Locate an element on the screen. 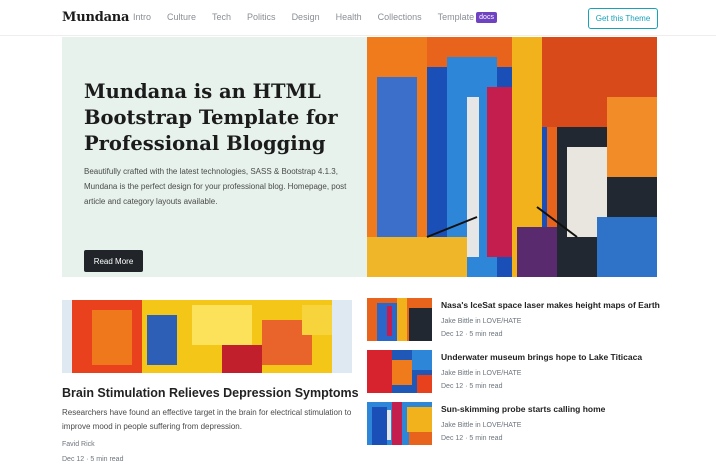  side-article-title: Sun-skimming probe starts calling home is located at coordinates (523, 409).